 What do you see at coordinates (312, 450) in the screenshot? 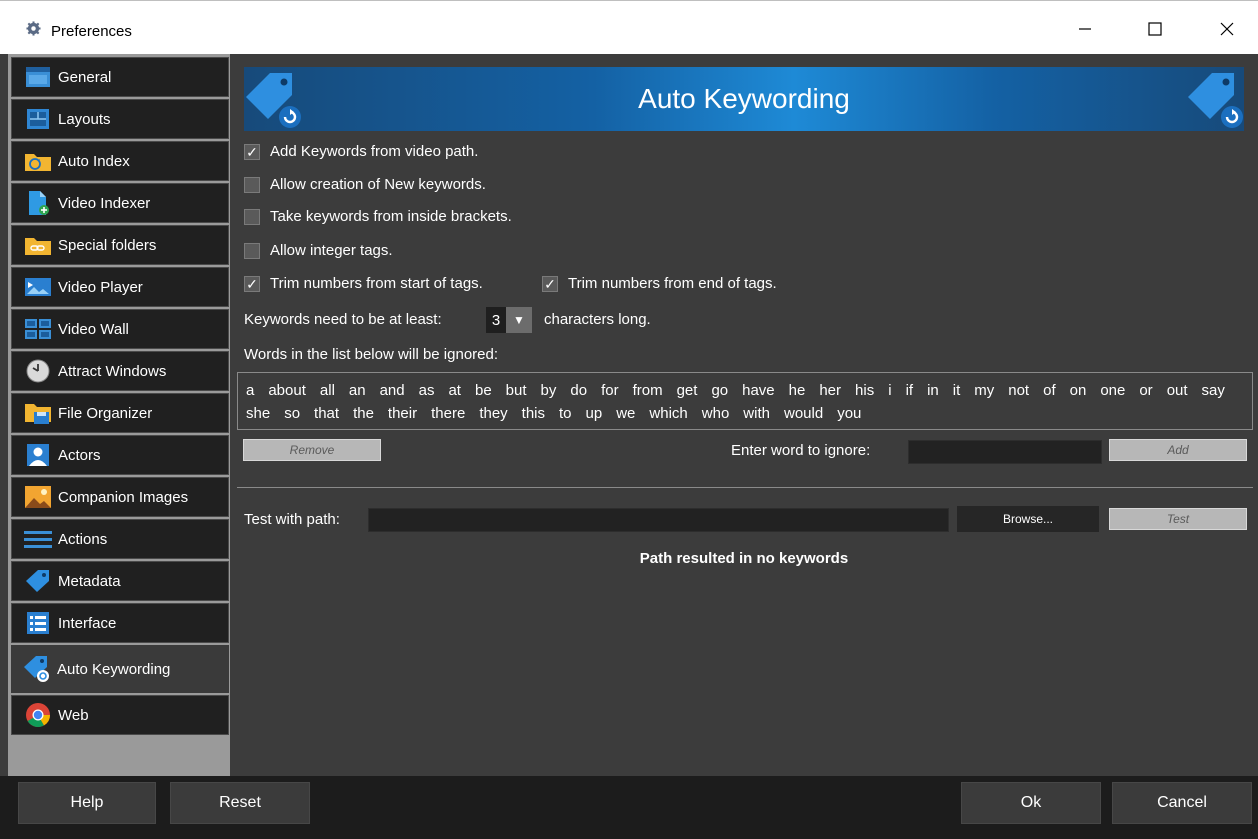
I see `remove-button: Remove` at bounding box center [312, 450].